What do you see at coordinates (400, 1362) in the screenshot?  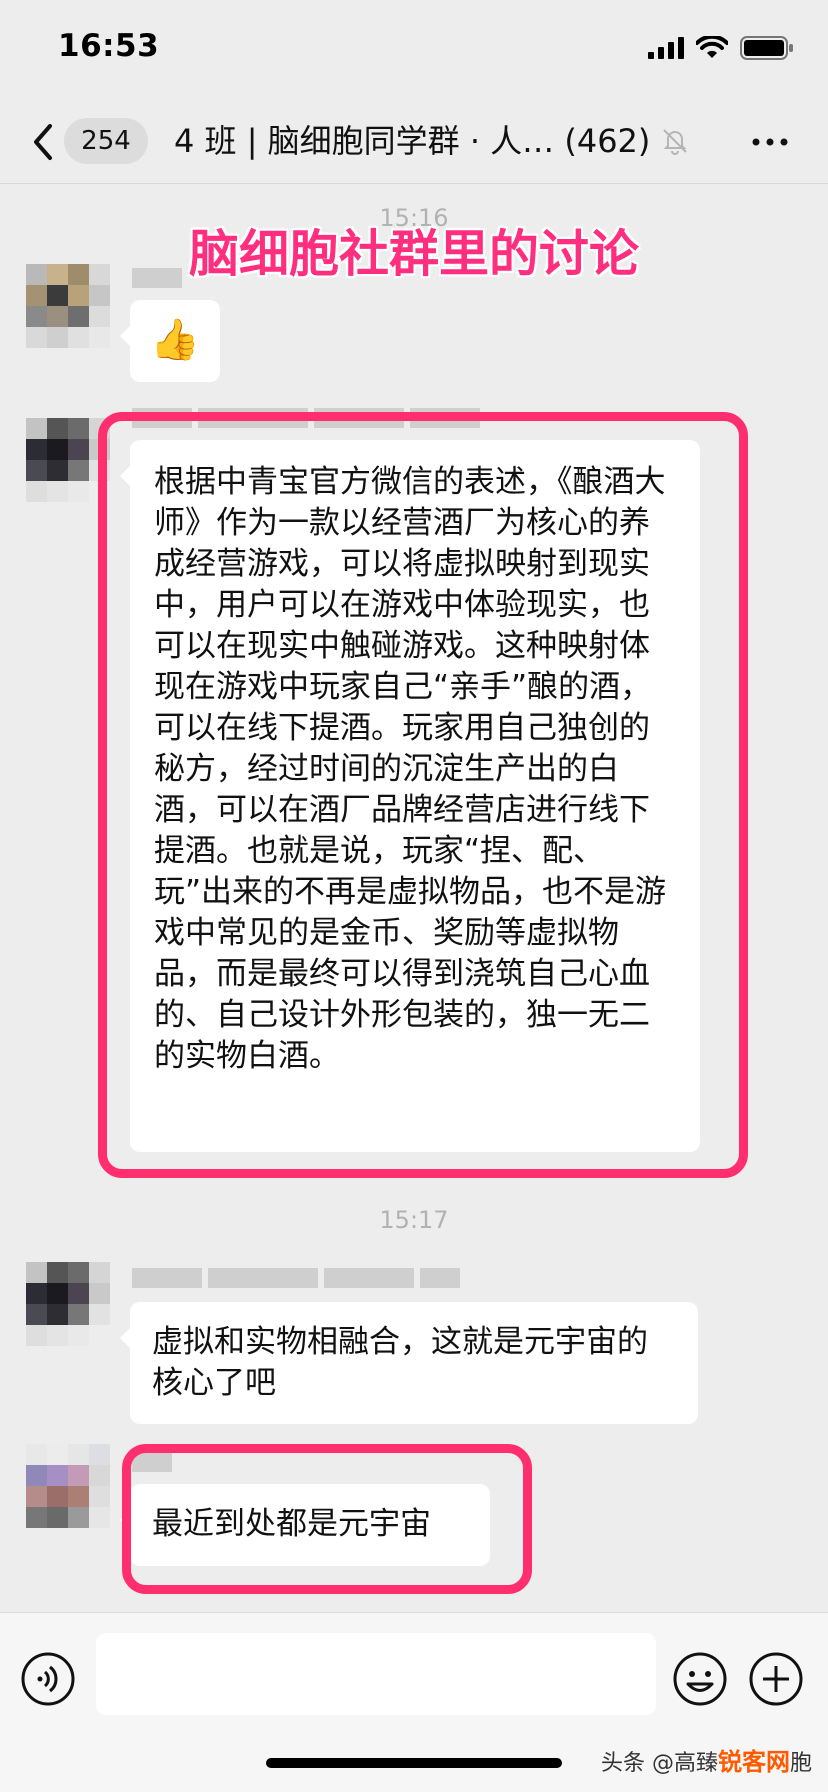 I see `message-text: 虚拟和实物相融合，这就是元宇宙的核心了吧` at bounding box center [400, 1362].